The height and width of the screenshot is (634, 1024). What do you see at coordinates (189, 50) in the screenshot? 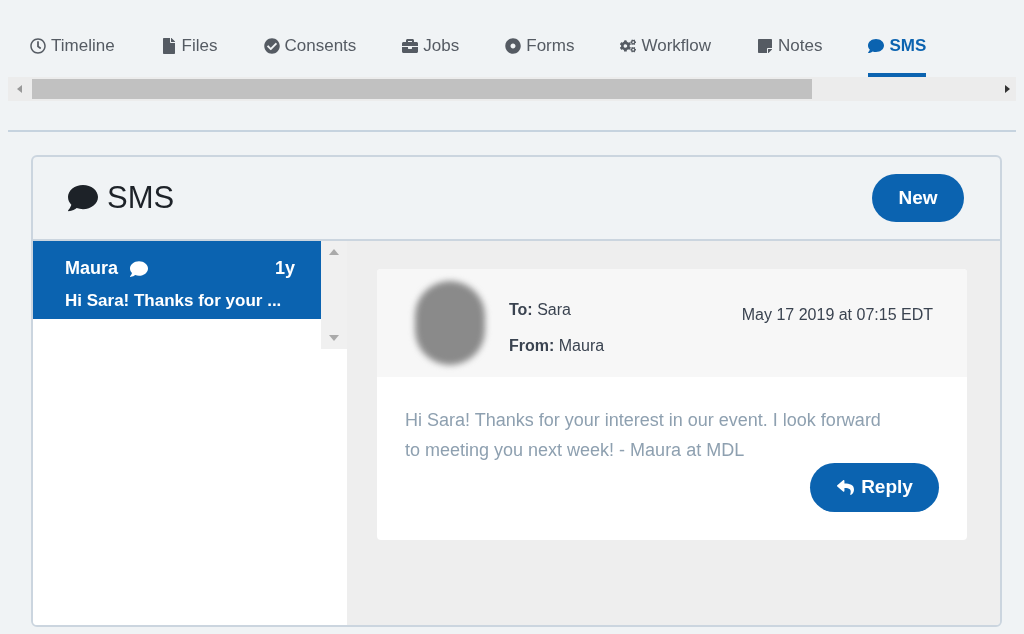
I see `tab: Files` at bounding box center [189, 50].